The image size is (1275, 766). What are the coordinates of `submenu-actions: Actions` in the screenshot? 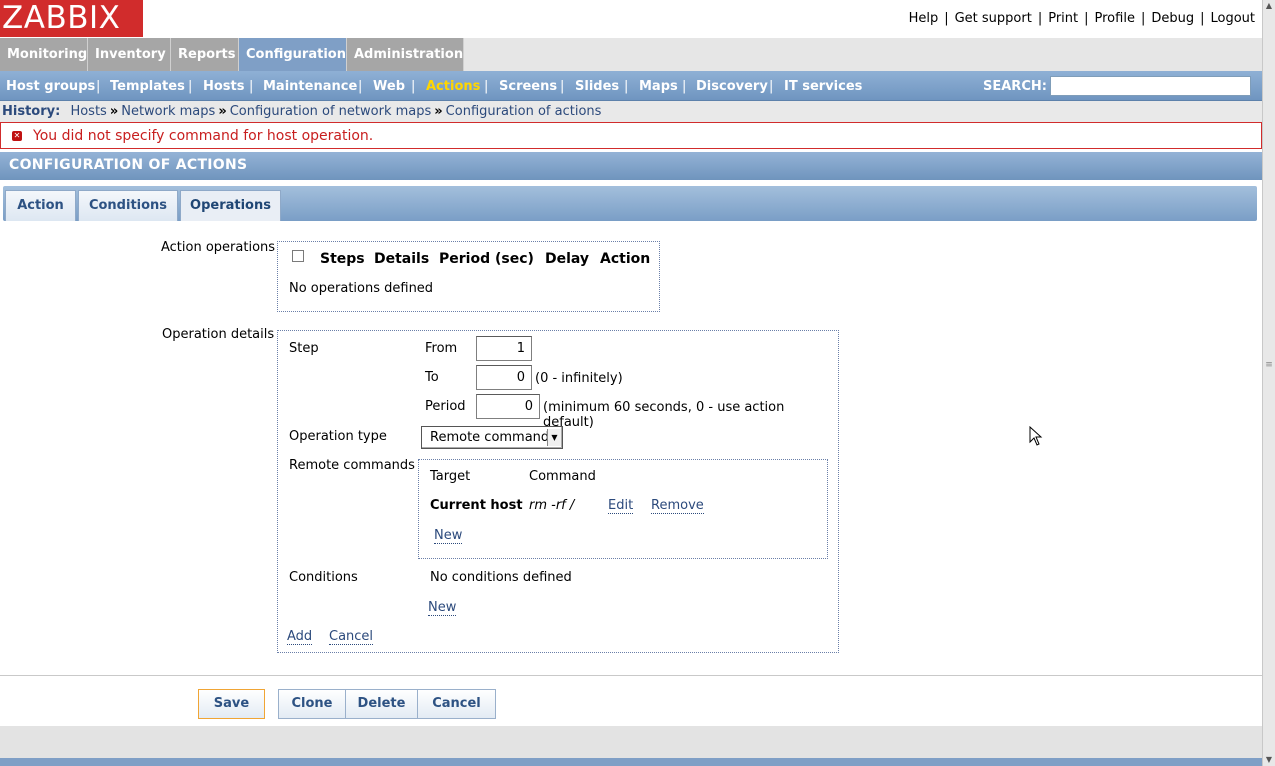 It's located at (453, 86).